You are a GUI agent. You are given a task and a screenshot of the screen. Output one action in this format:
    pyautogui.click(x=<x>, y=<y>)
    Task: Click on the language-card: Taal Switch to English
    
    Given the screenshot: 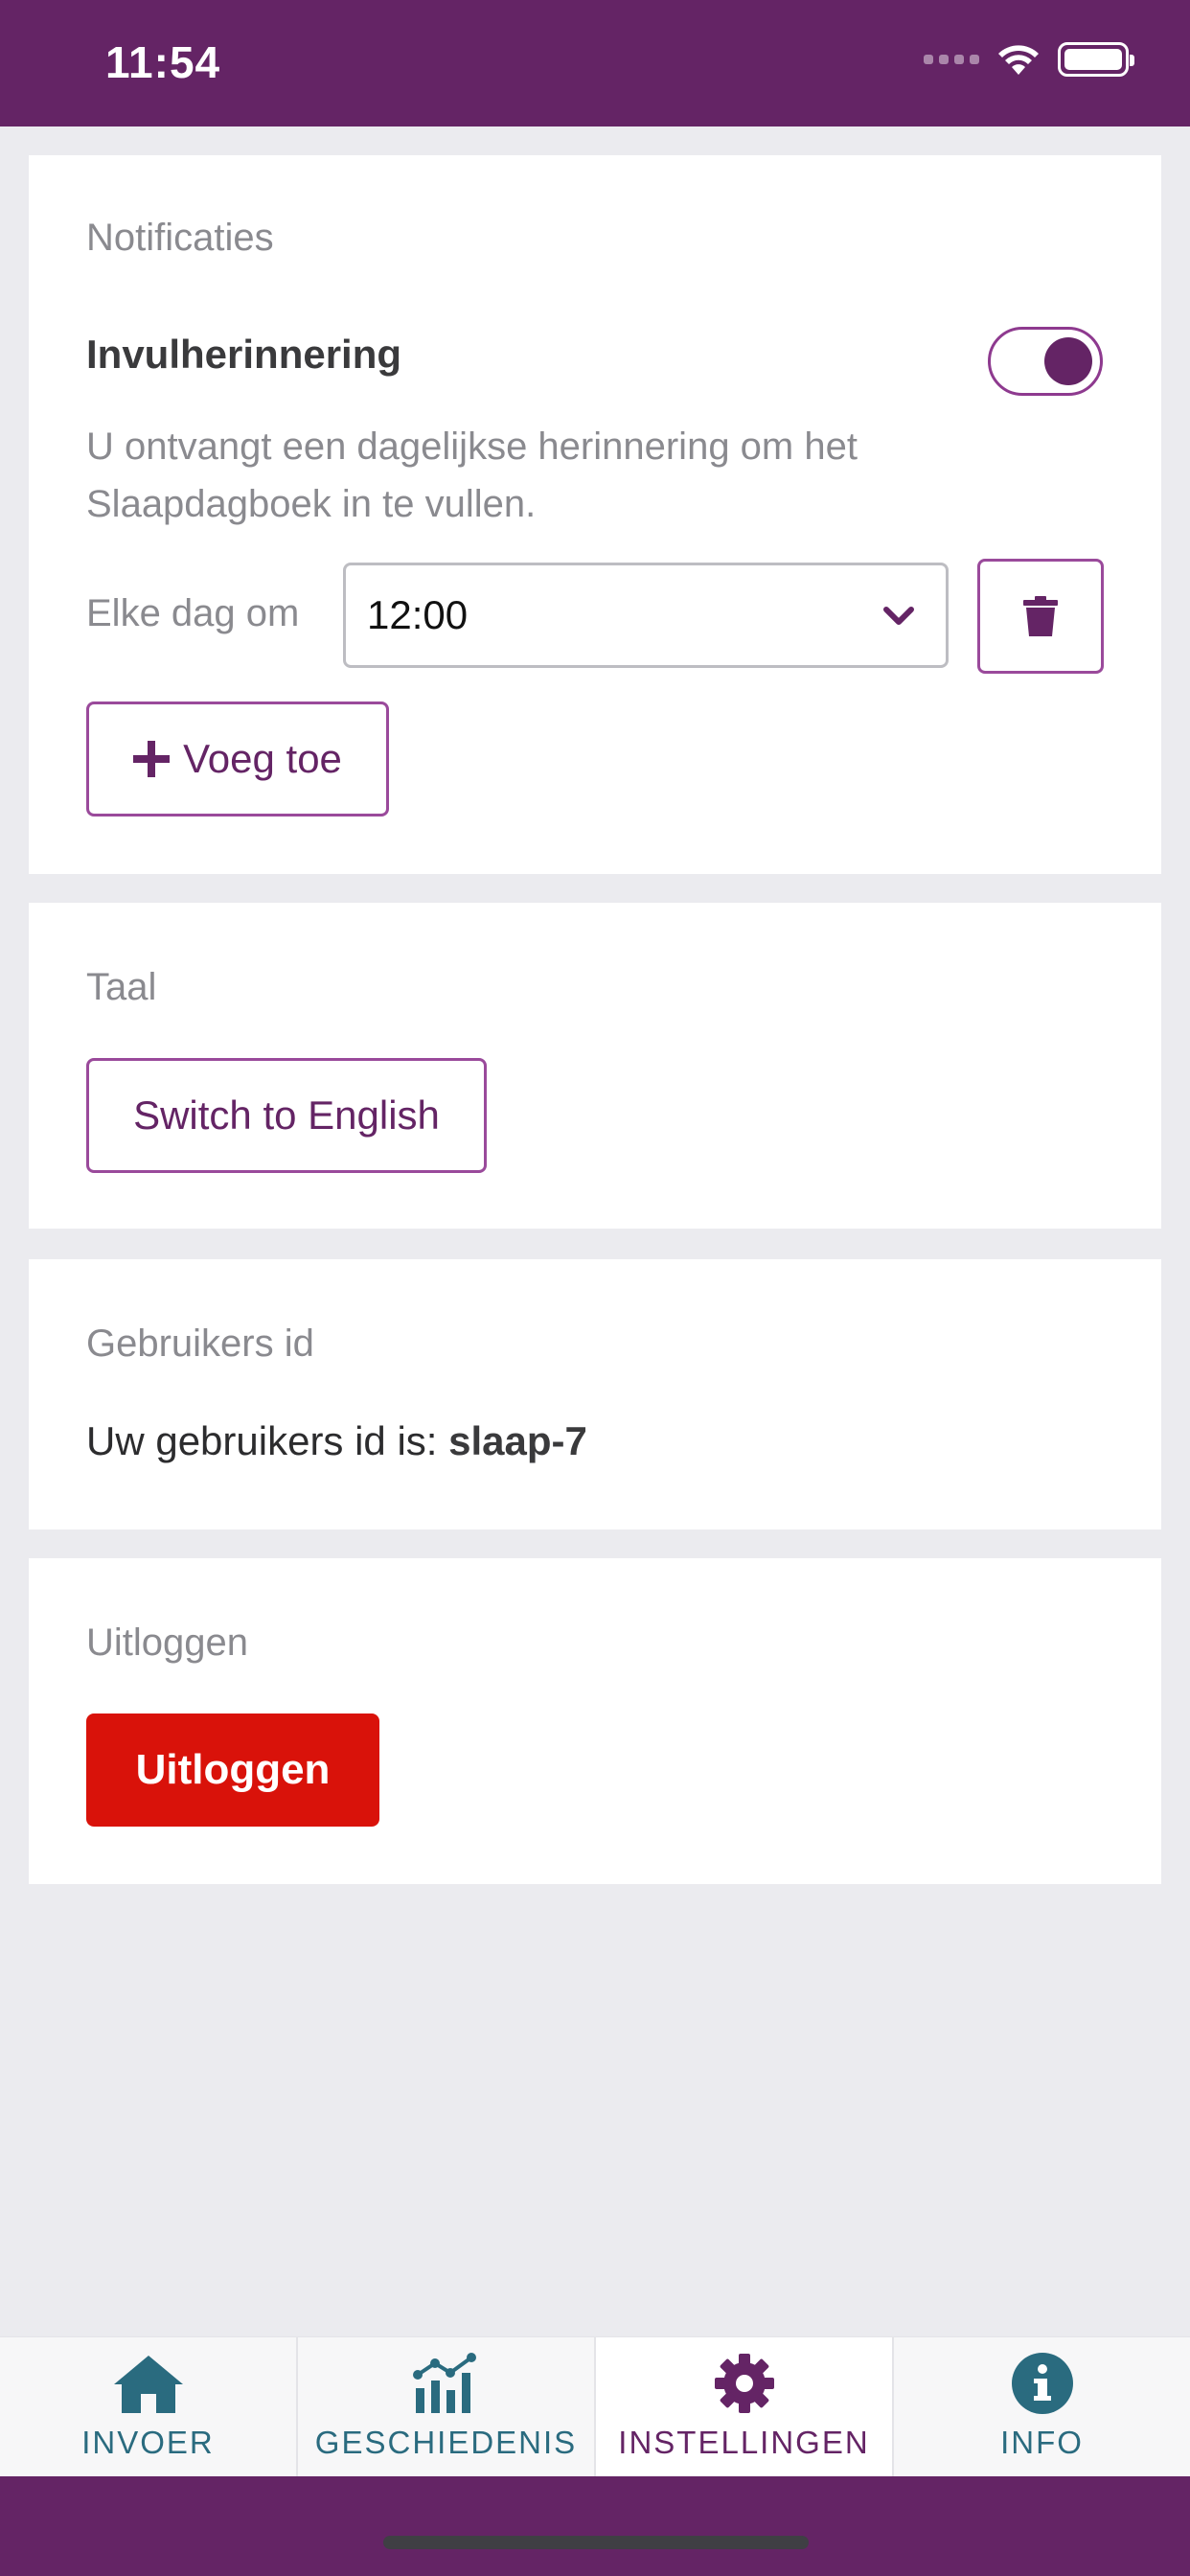 What is the action you would take?
    pyautogui.click(x=595, y=1066)
    